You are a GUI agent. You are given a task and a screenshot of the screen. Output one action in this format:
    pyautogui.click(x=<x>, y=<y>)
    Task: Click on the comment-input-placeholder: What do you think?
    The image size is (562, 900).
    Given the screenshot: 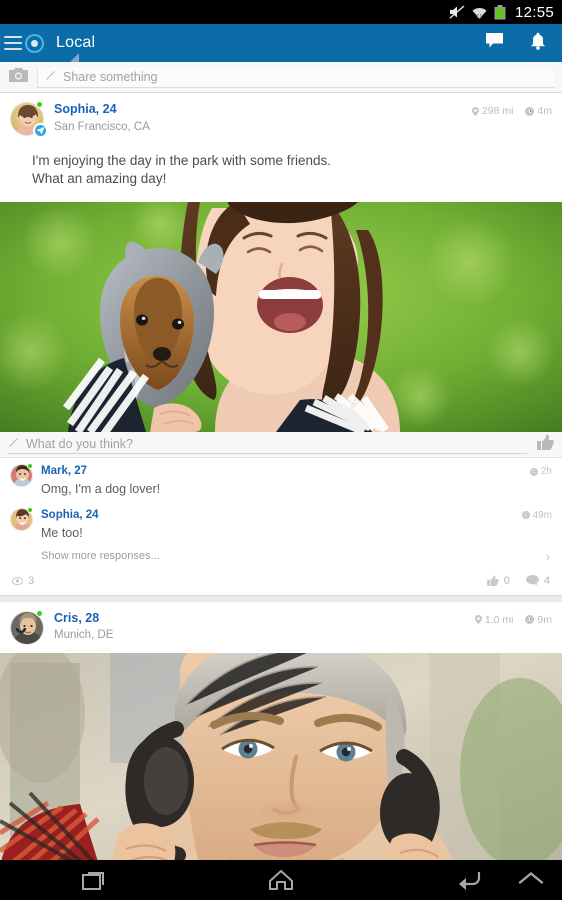 What is the action you would take?
    pyautogui.click(x=80, y=444)
    